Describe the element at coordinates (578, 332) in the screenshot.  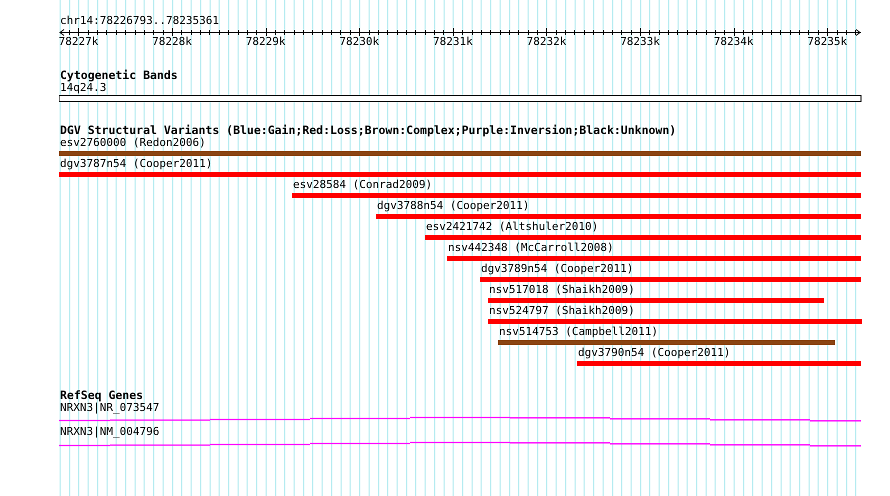
I see `variant-label: nsv514753 (Campbell2011)` at that location.